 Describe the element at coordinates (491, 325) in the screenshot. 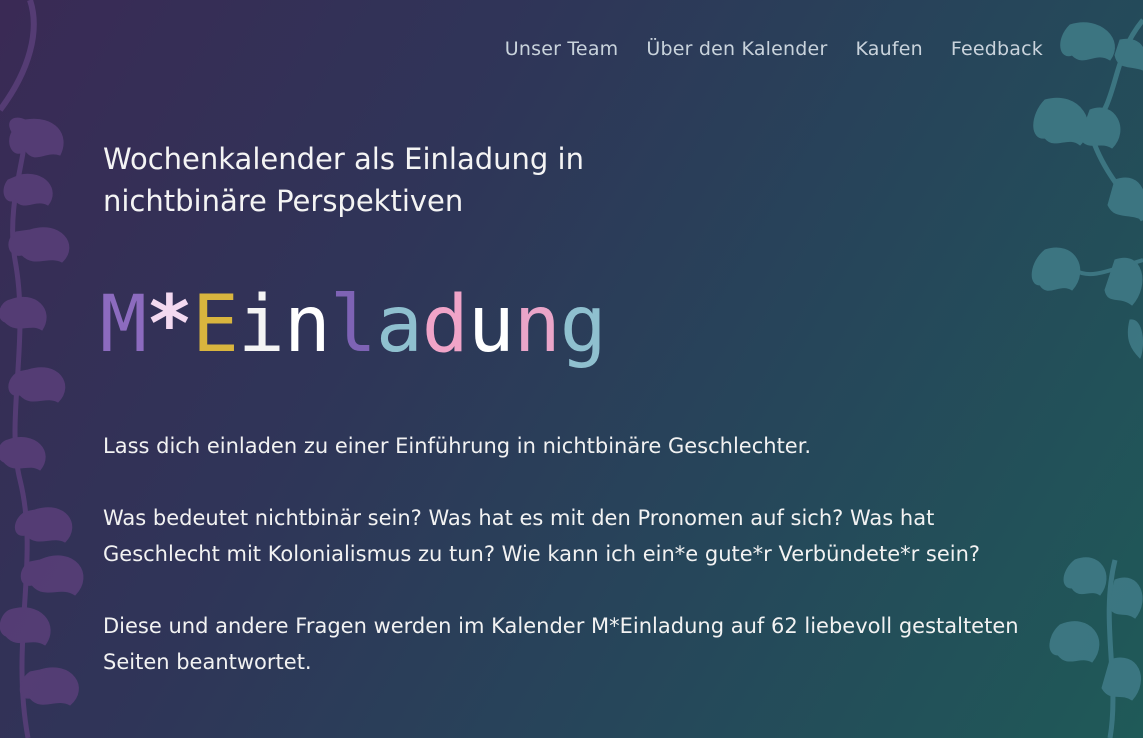

I see `logo-letter: u` at that location.